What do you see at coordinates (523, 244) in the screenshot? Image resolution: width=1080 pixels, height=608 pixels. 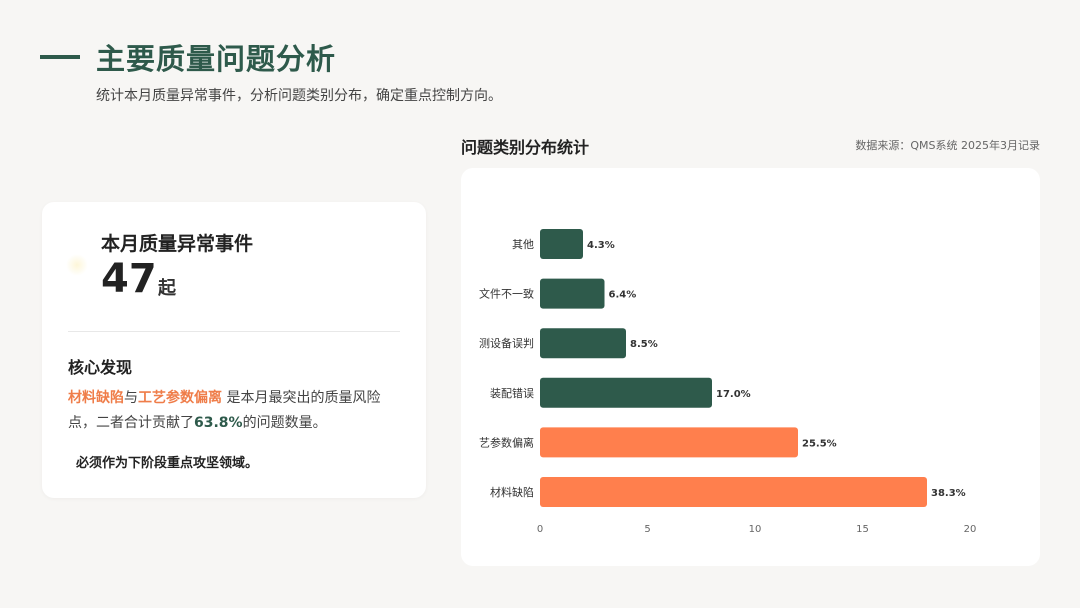 I see `category-label: 其他` at bounding box center [523, 244].